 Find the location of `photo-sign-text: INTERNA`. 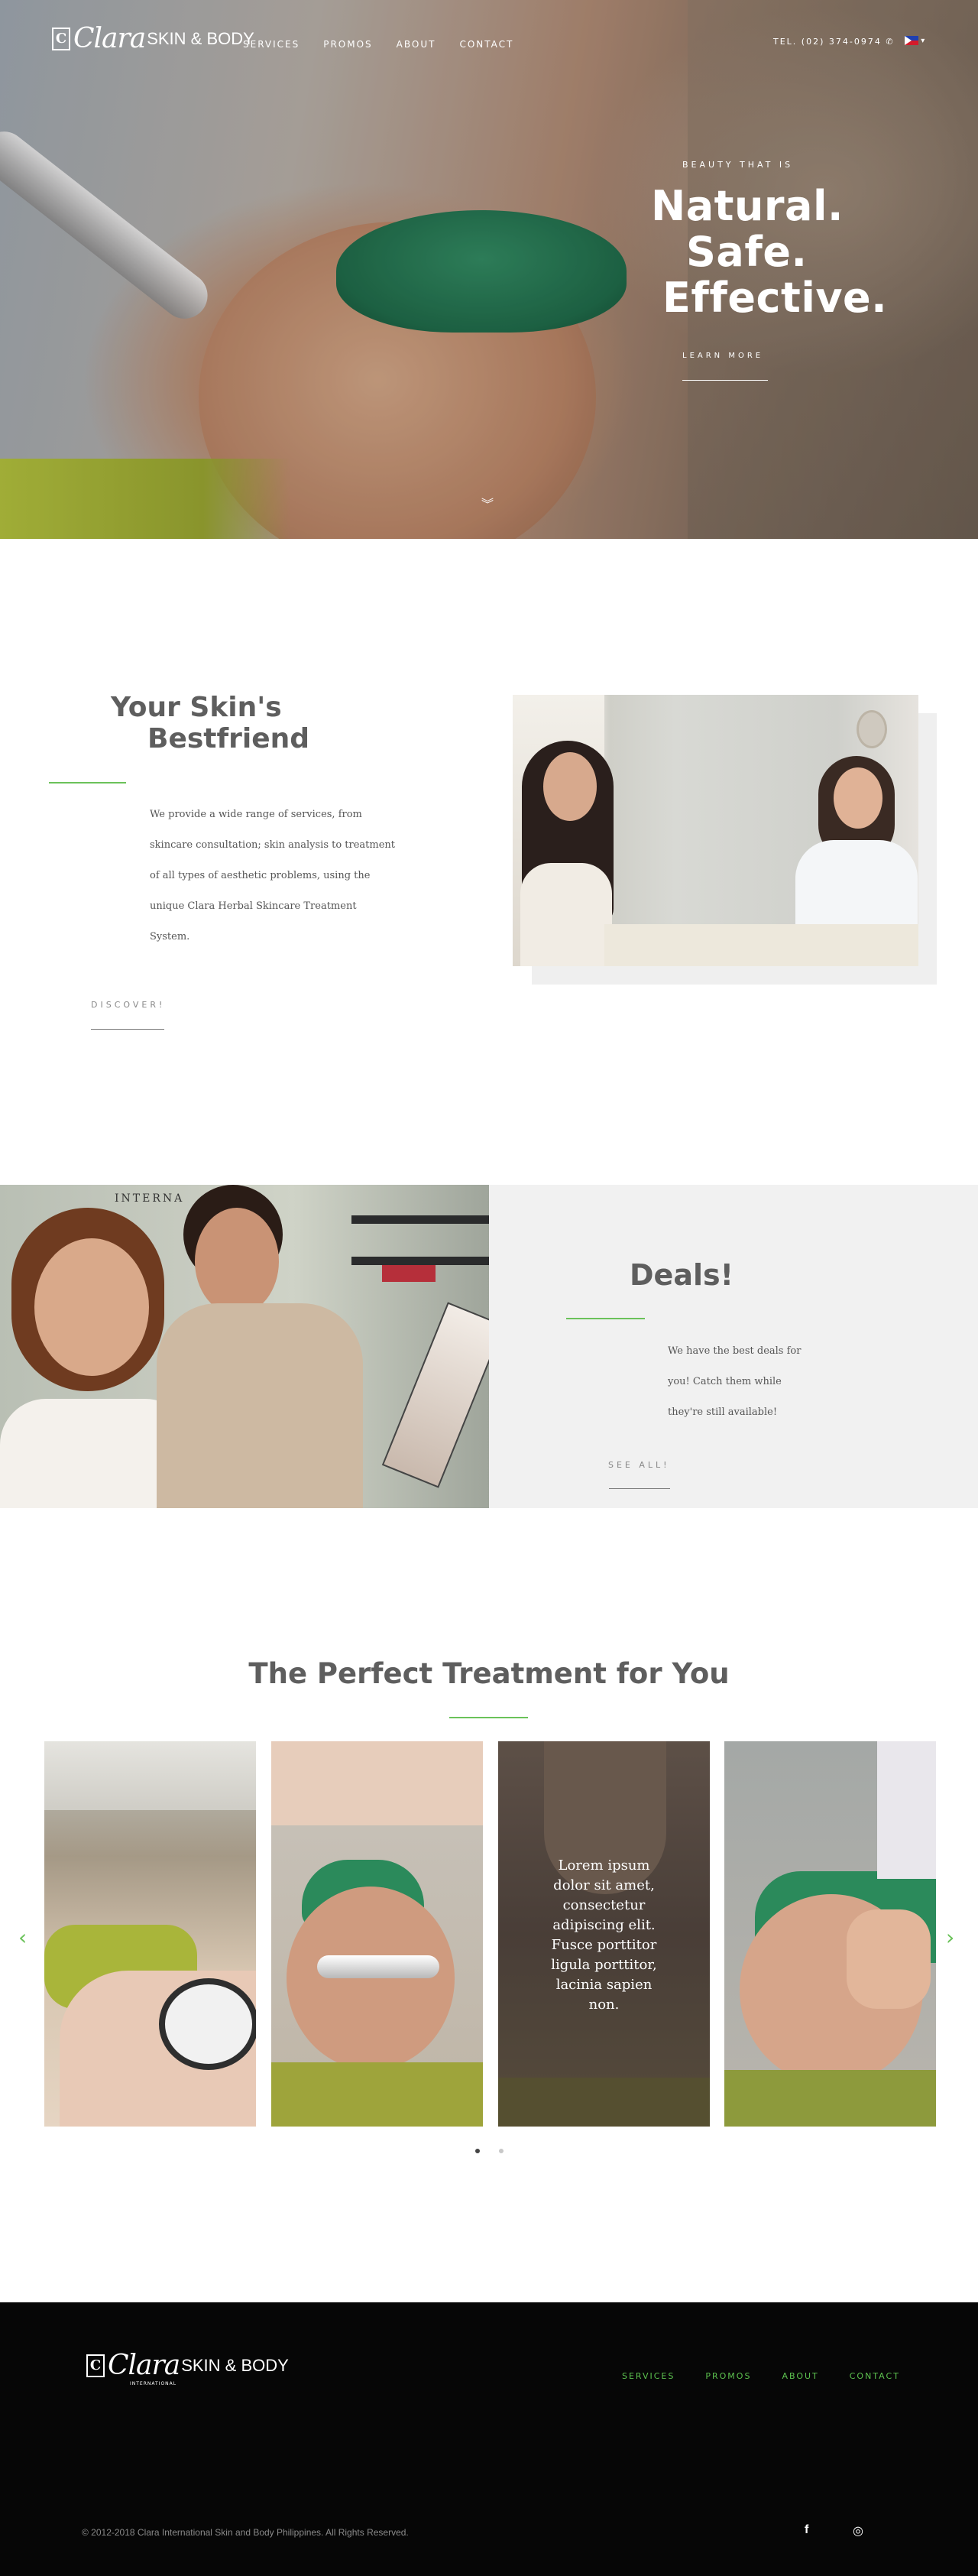

photo-sign-text: INTERNA is located at coordinates (150, 1198).